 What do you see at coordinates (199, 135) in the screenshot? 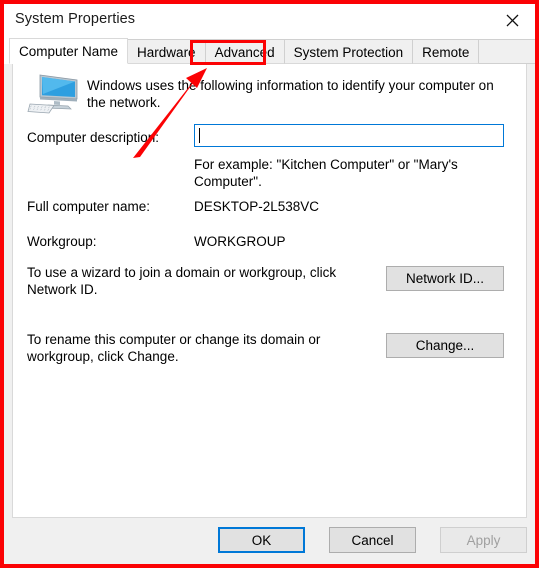
I see `text-caret` at bounding box center [199, 135].